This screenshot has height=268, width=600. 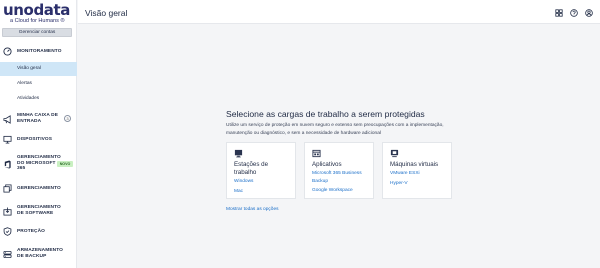 I want to click on monitor-icon, so click(x=7, y=139).